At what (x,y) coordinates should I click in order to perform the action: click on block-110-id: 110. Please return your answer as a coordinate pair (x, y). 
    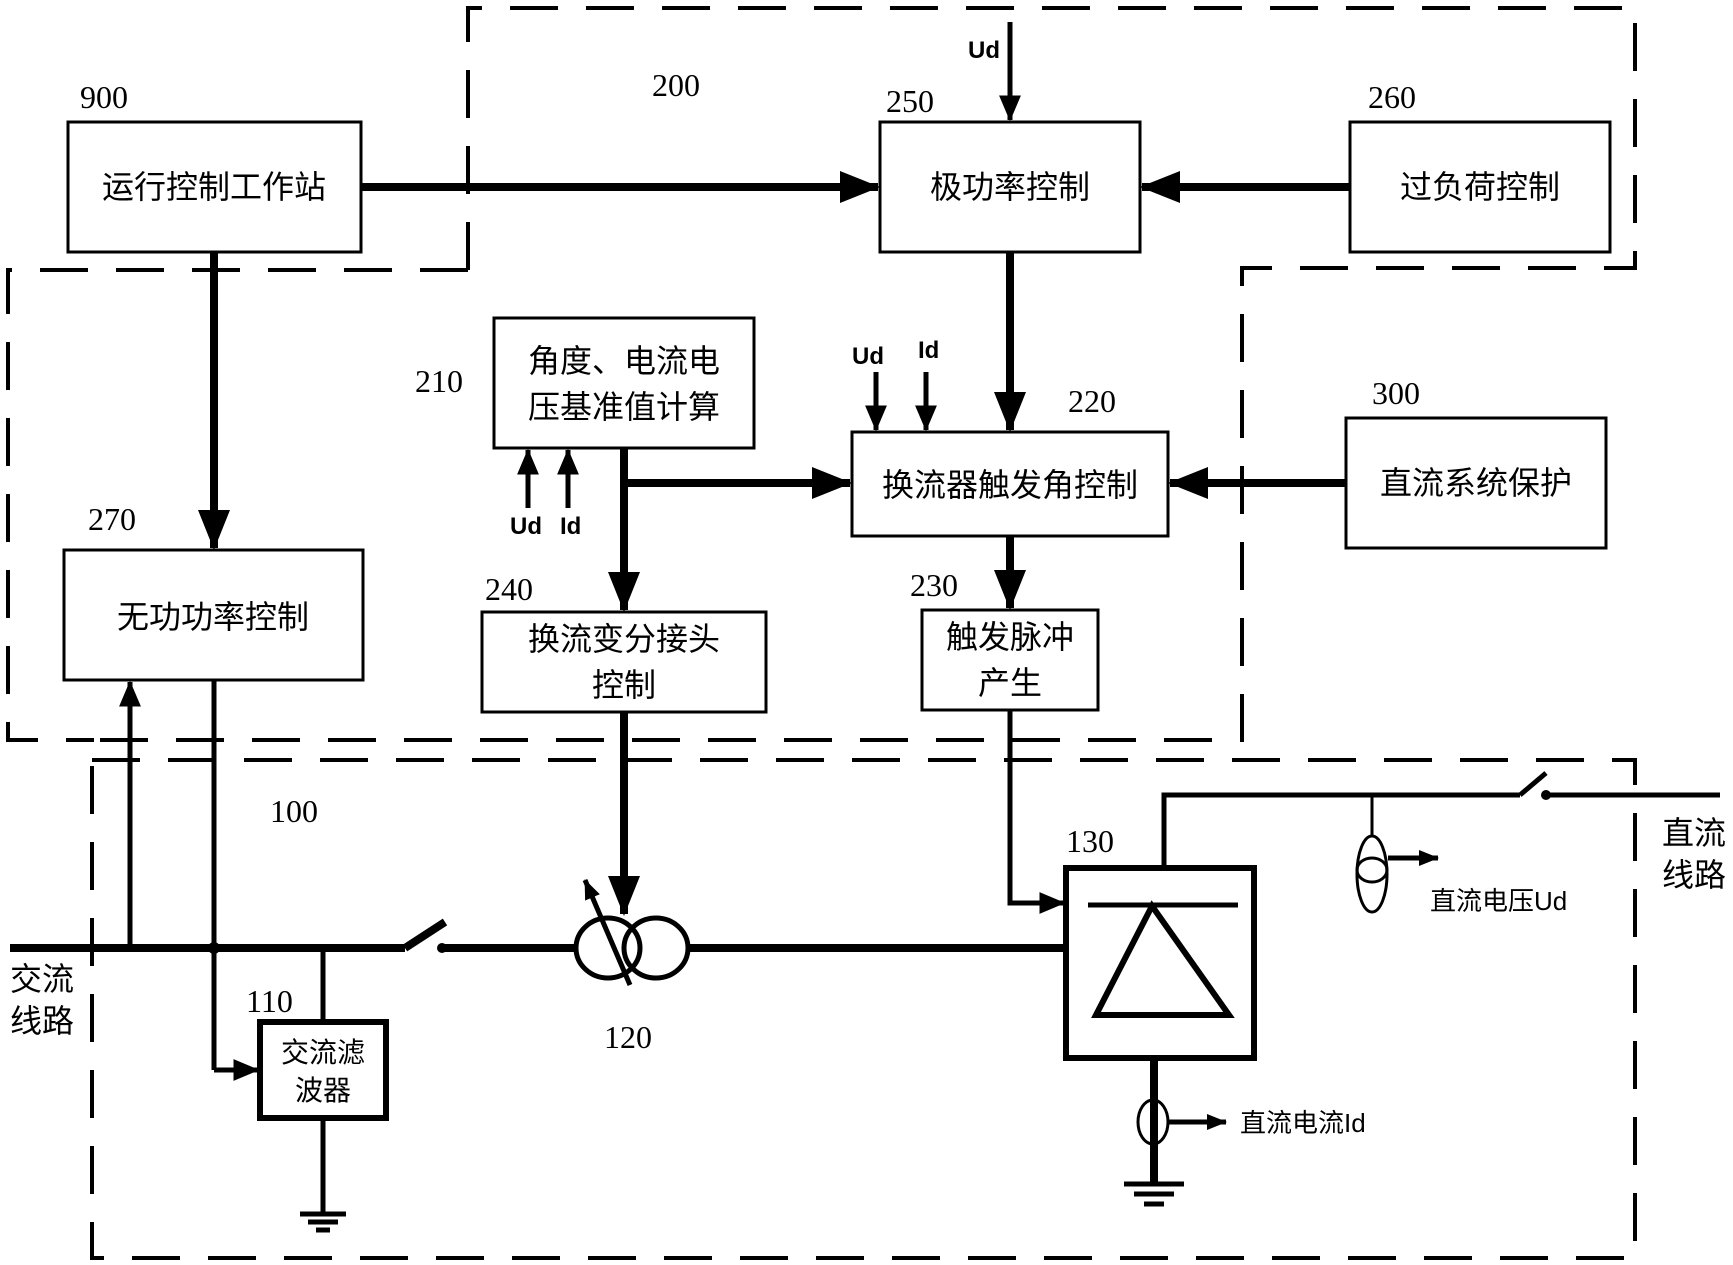
    Looking at the image, I should click on (269, 1001).